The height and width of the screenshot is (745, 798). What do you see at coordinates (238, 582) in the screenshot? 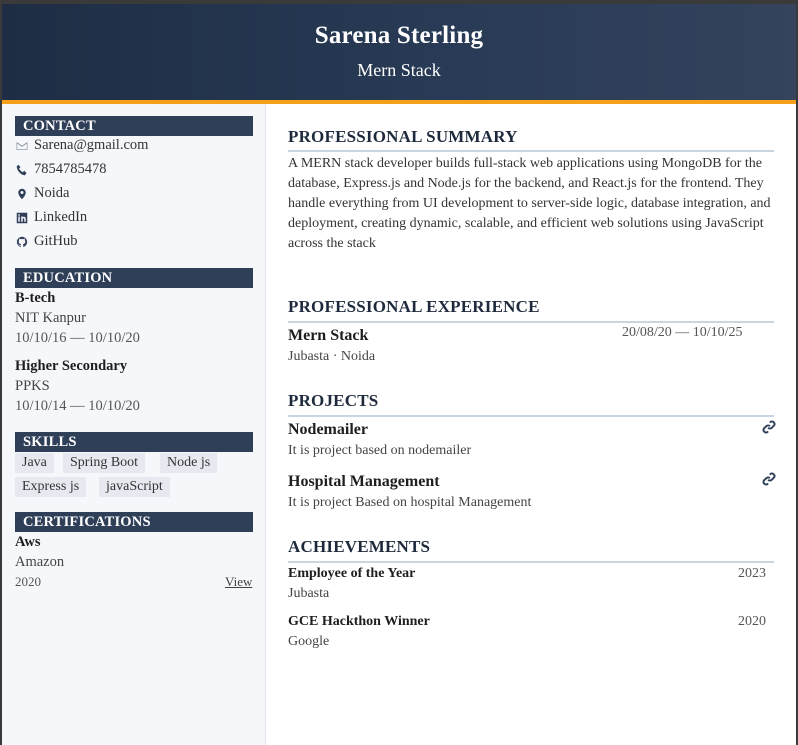
I see `certification-view-link: View` at bounding box center [238, 582].